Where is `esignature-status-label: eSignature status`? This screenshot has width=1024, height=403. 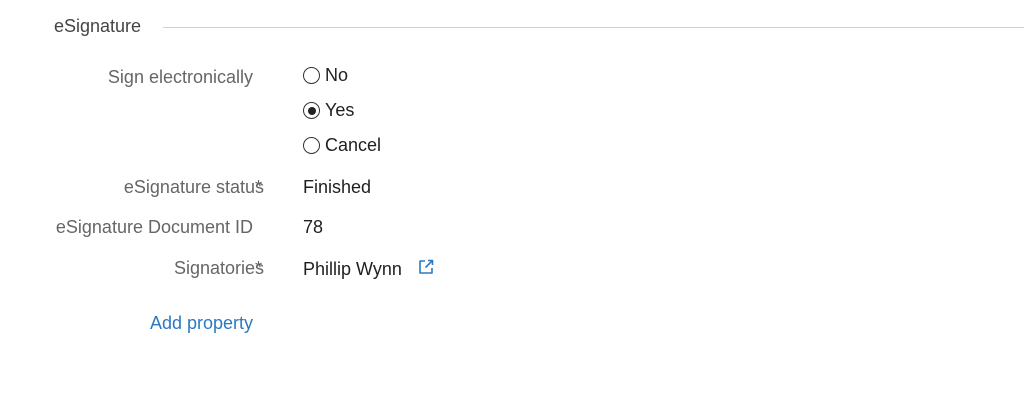
esignature-status-label: eSignature status is located at coordinates (194, 187).